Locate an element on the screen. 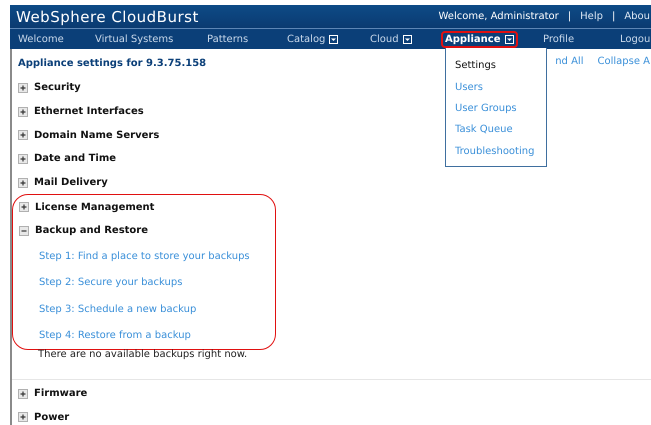 The width and height of the screenshot is (651, 425). section-header: Firmware is located at coordinates (61, 394).